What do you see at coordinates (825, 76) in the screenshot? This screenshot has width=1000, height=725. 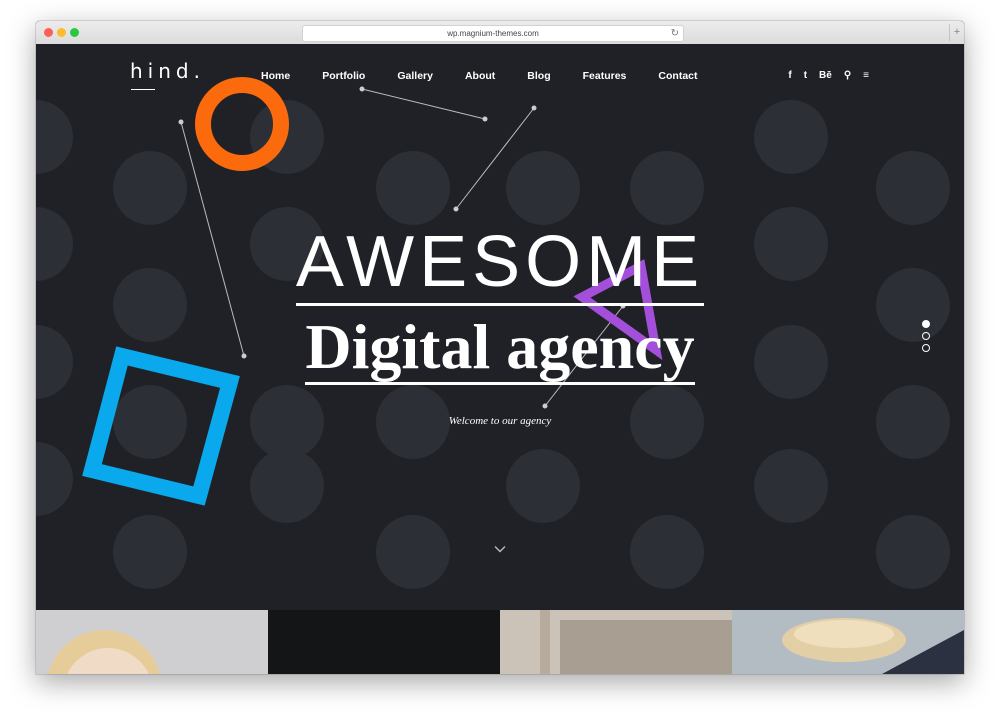 I see `behance-icon: Bē` at bounding box center [825, 76].